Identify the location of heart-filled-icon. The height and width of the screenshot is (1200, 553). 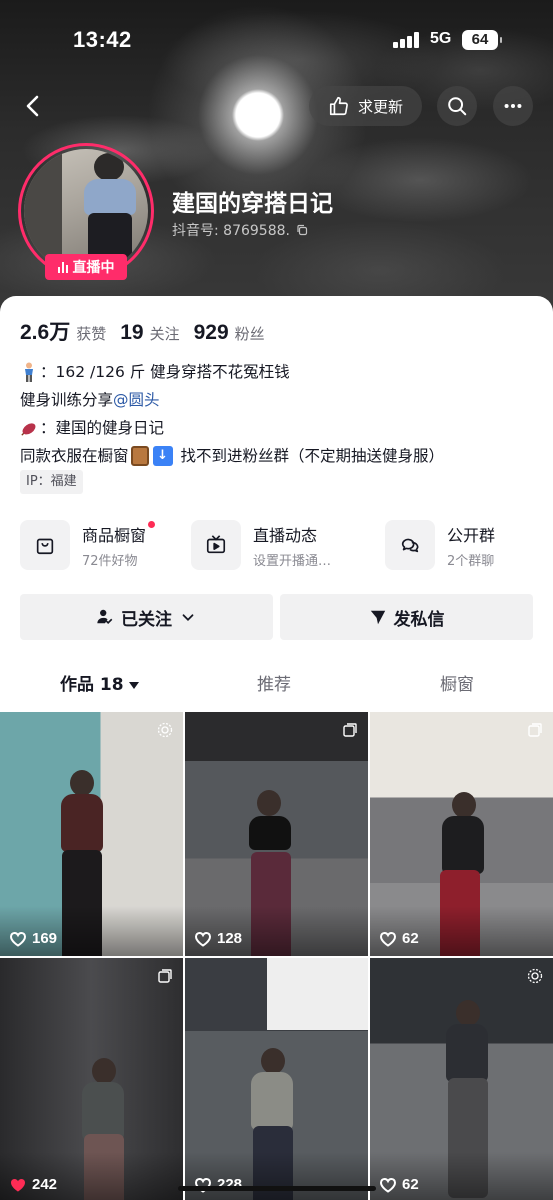
(18, 1184).